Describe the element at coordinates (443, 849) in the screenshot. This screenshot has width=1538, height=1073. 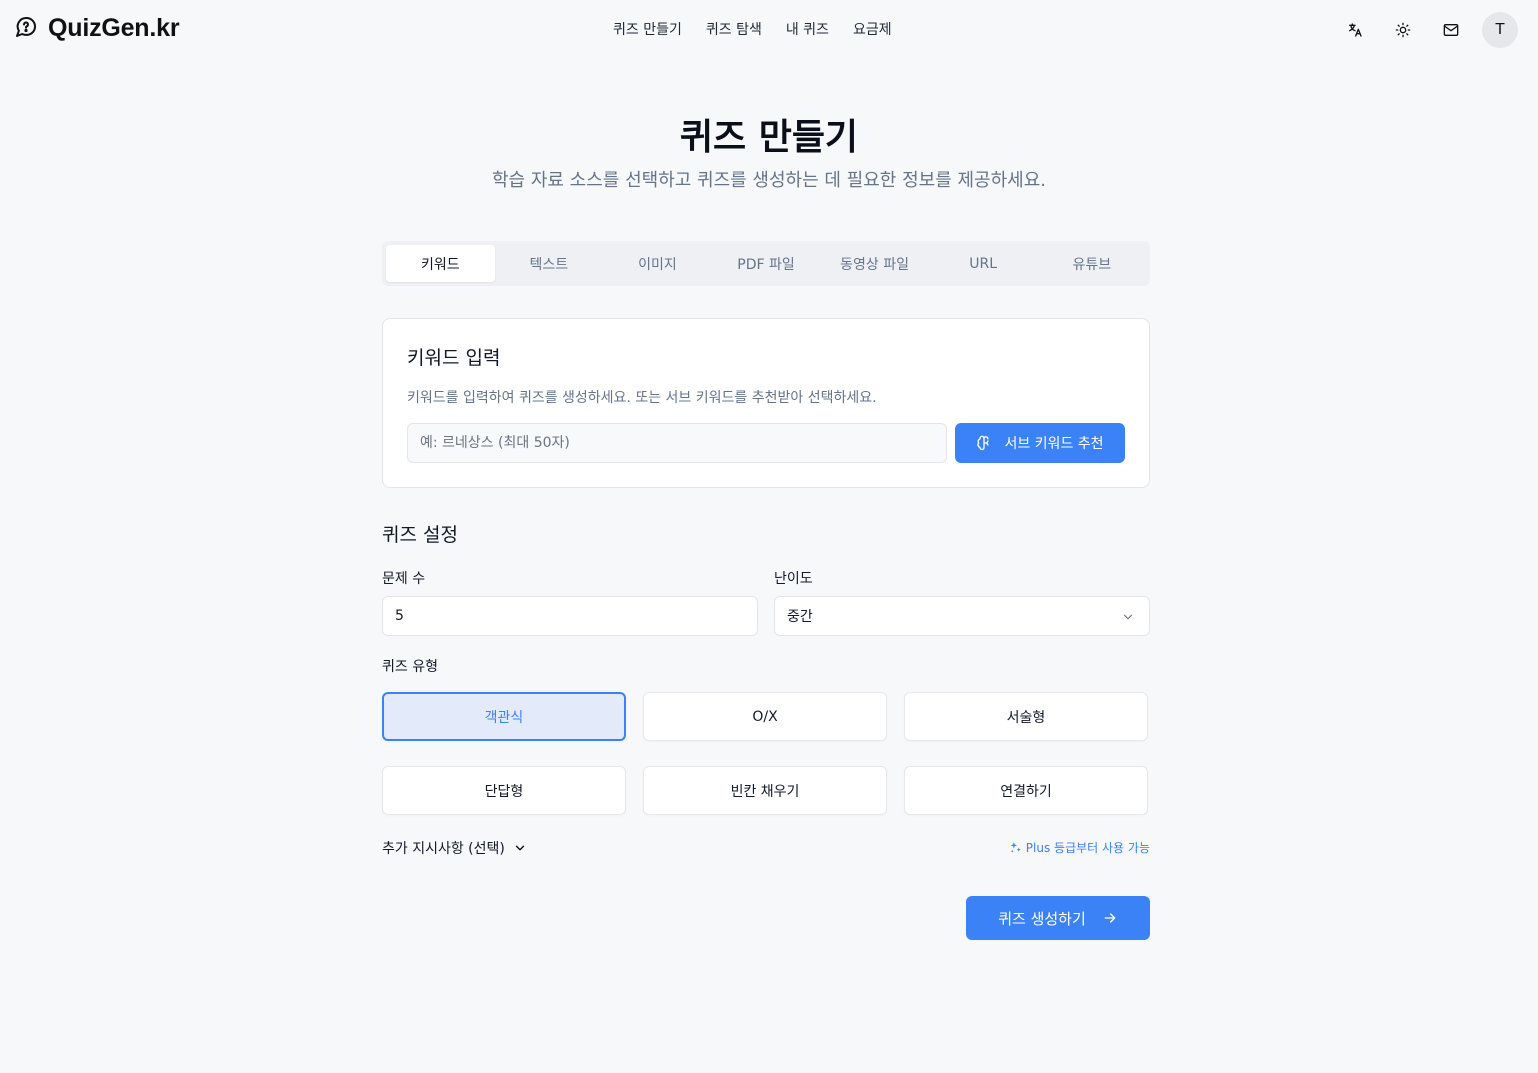
I see `extra-instructions-label: 추가 지시사항 (선택)` at that location.